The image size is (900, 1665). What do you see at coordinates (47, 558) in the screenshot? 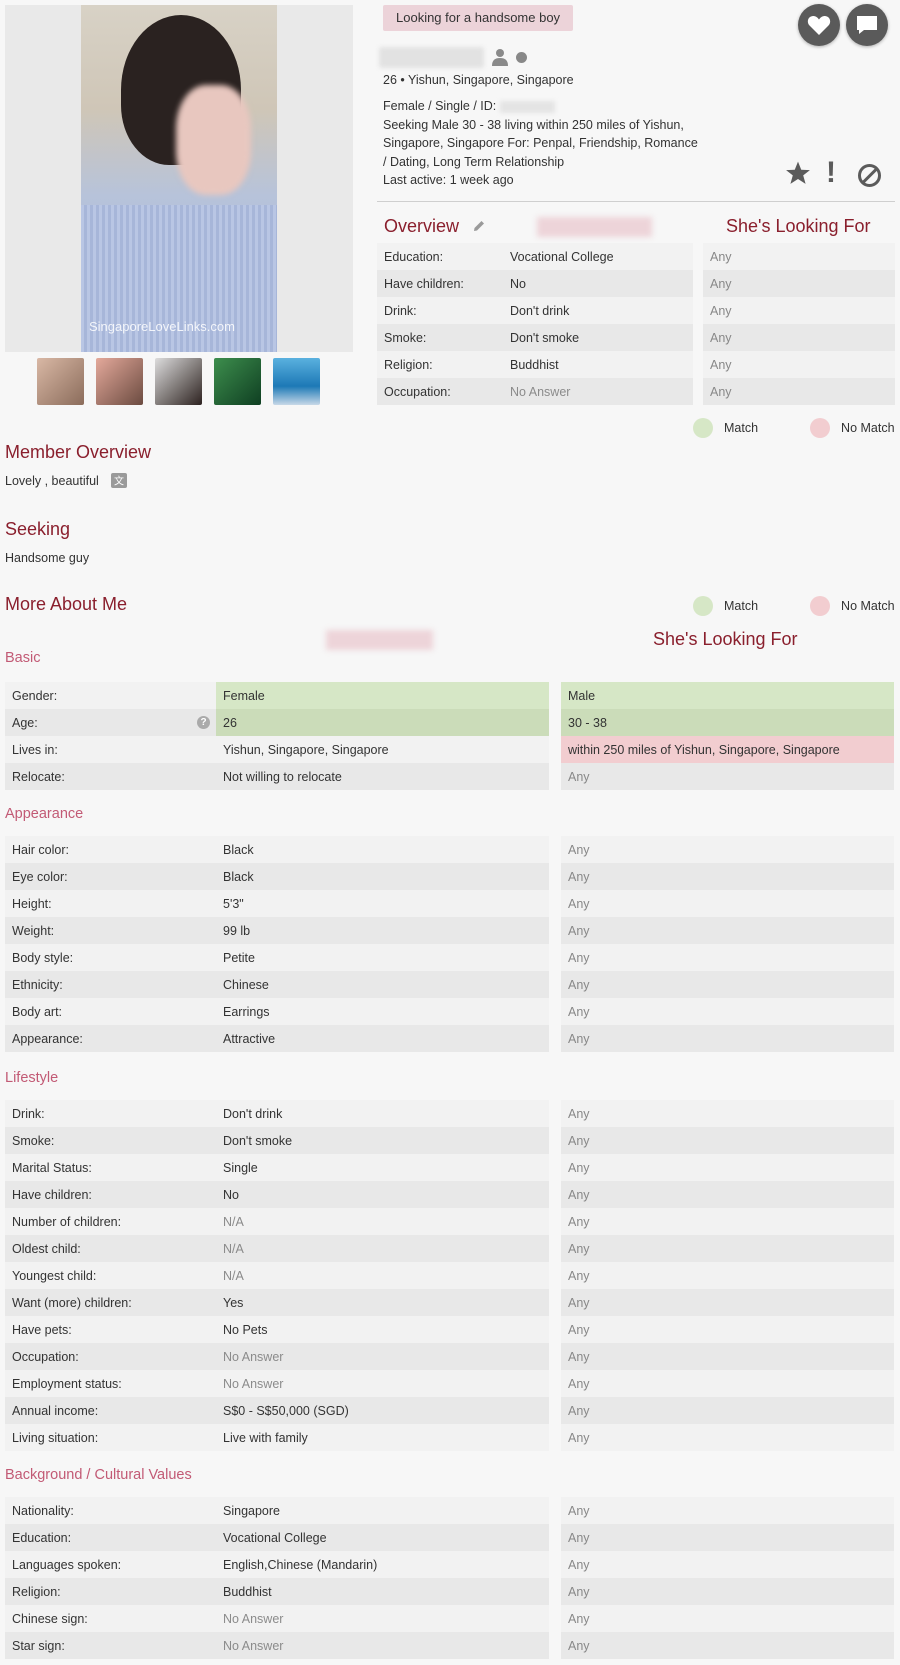
I see `seeking-text: Handsome guy` at bounding box center [47, 558].